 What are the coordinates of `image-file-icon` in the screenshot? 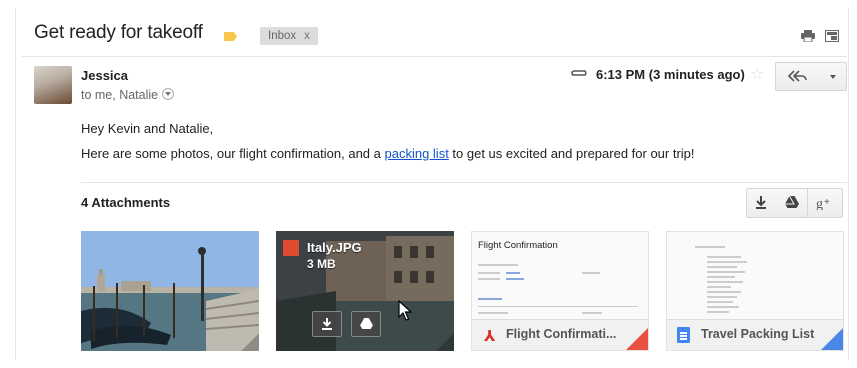 It's located at (291, 248).